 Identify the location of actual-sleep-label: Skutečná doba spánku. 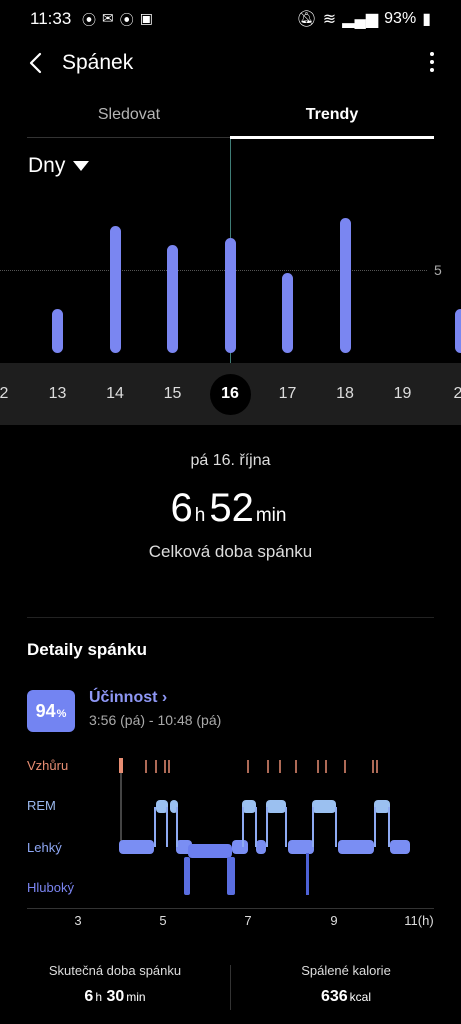
(115, 970).